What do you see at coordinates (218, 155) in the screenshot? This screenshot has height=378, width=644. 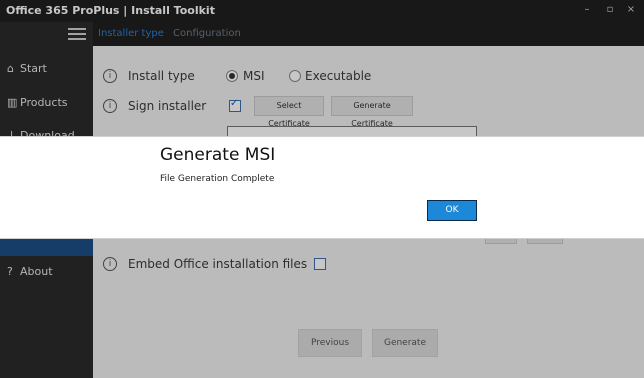 I see `dialog-title: Generate MSI` at bounding box center [218, 155].